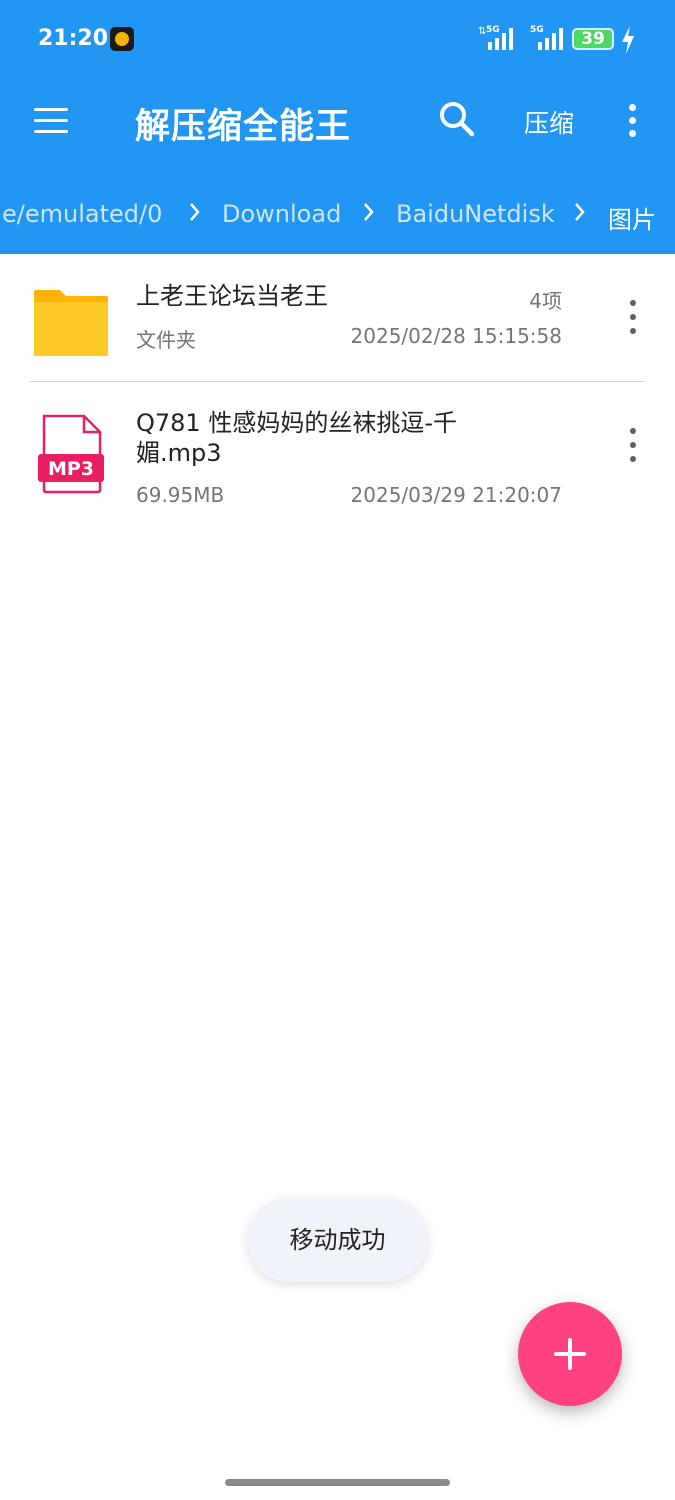 The image size is (675, 1500). Describe the element at coordinates (456, 495) in the screenshot. I see `modified-date: 2025/03/29 21:20:07` at that location.